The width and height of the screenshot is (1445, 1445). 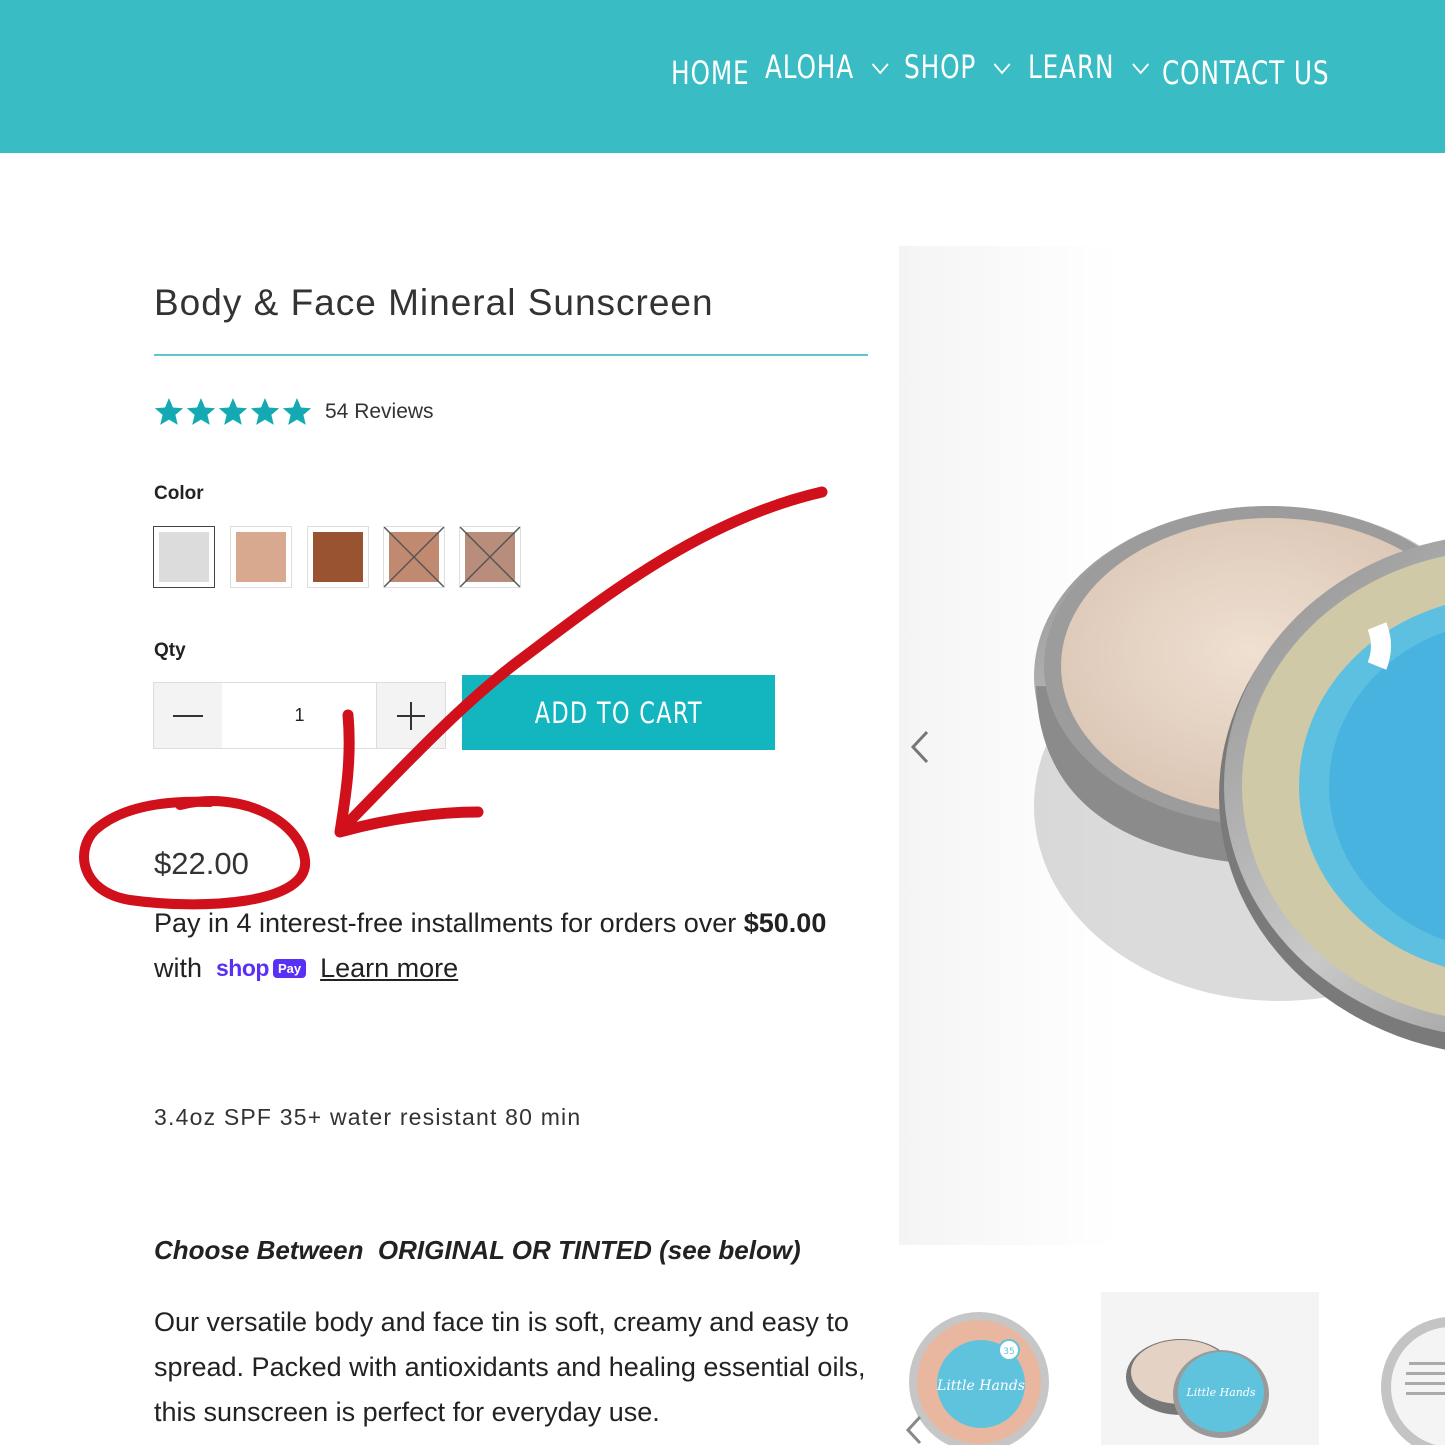 I want to click on plus-icon, so click(x=411, y=715).